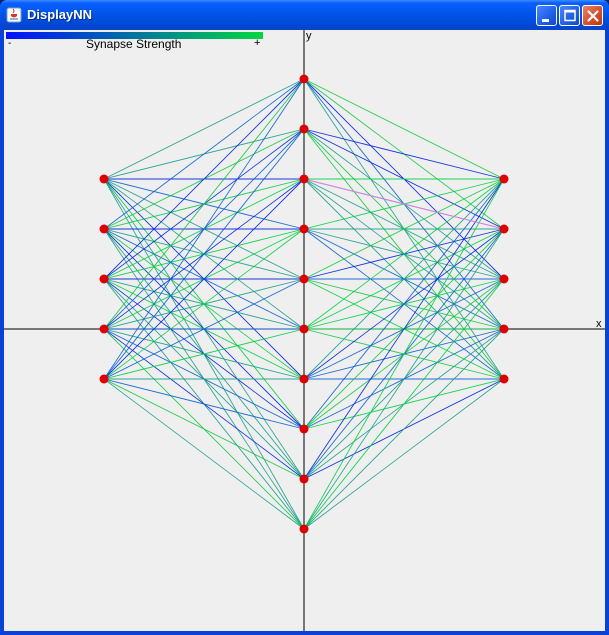 Image resolution: width=609 pixels, height=635 pixels. Describe the element at coordinates (546, 15) in the screenshot. I see `minimize-button` at that location.